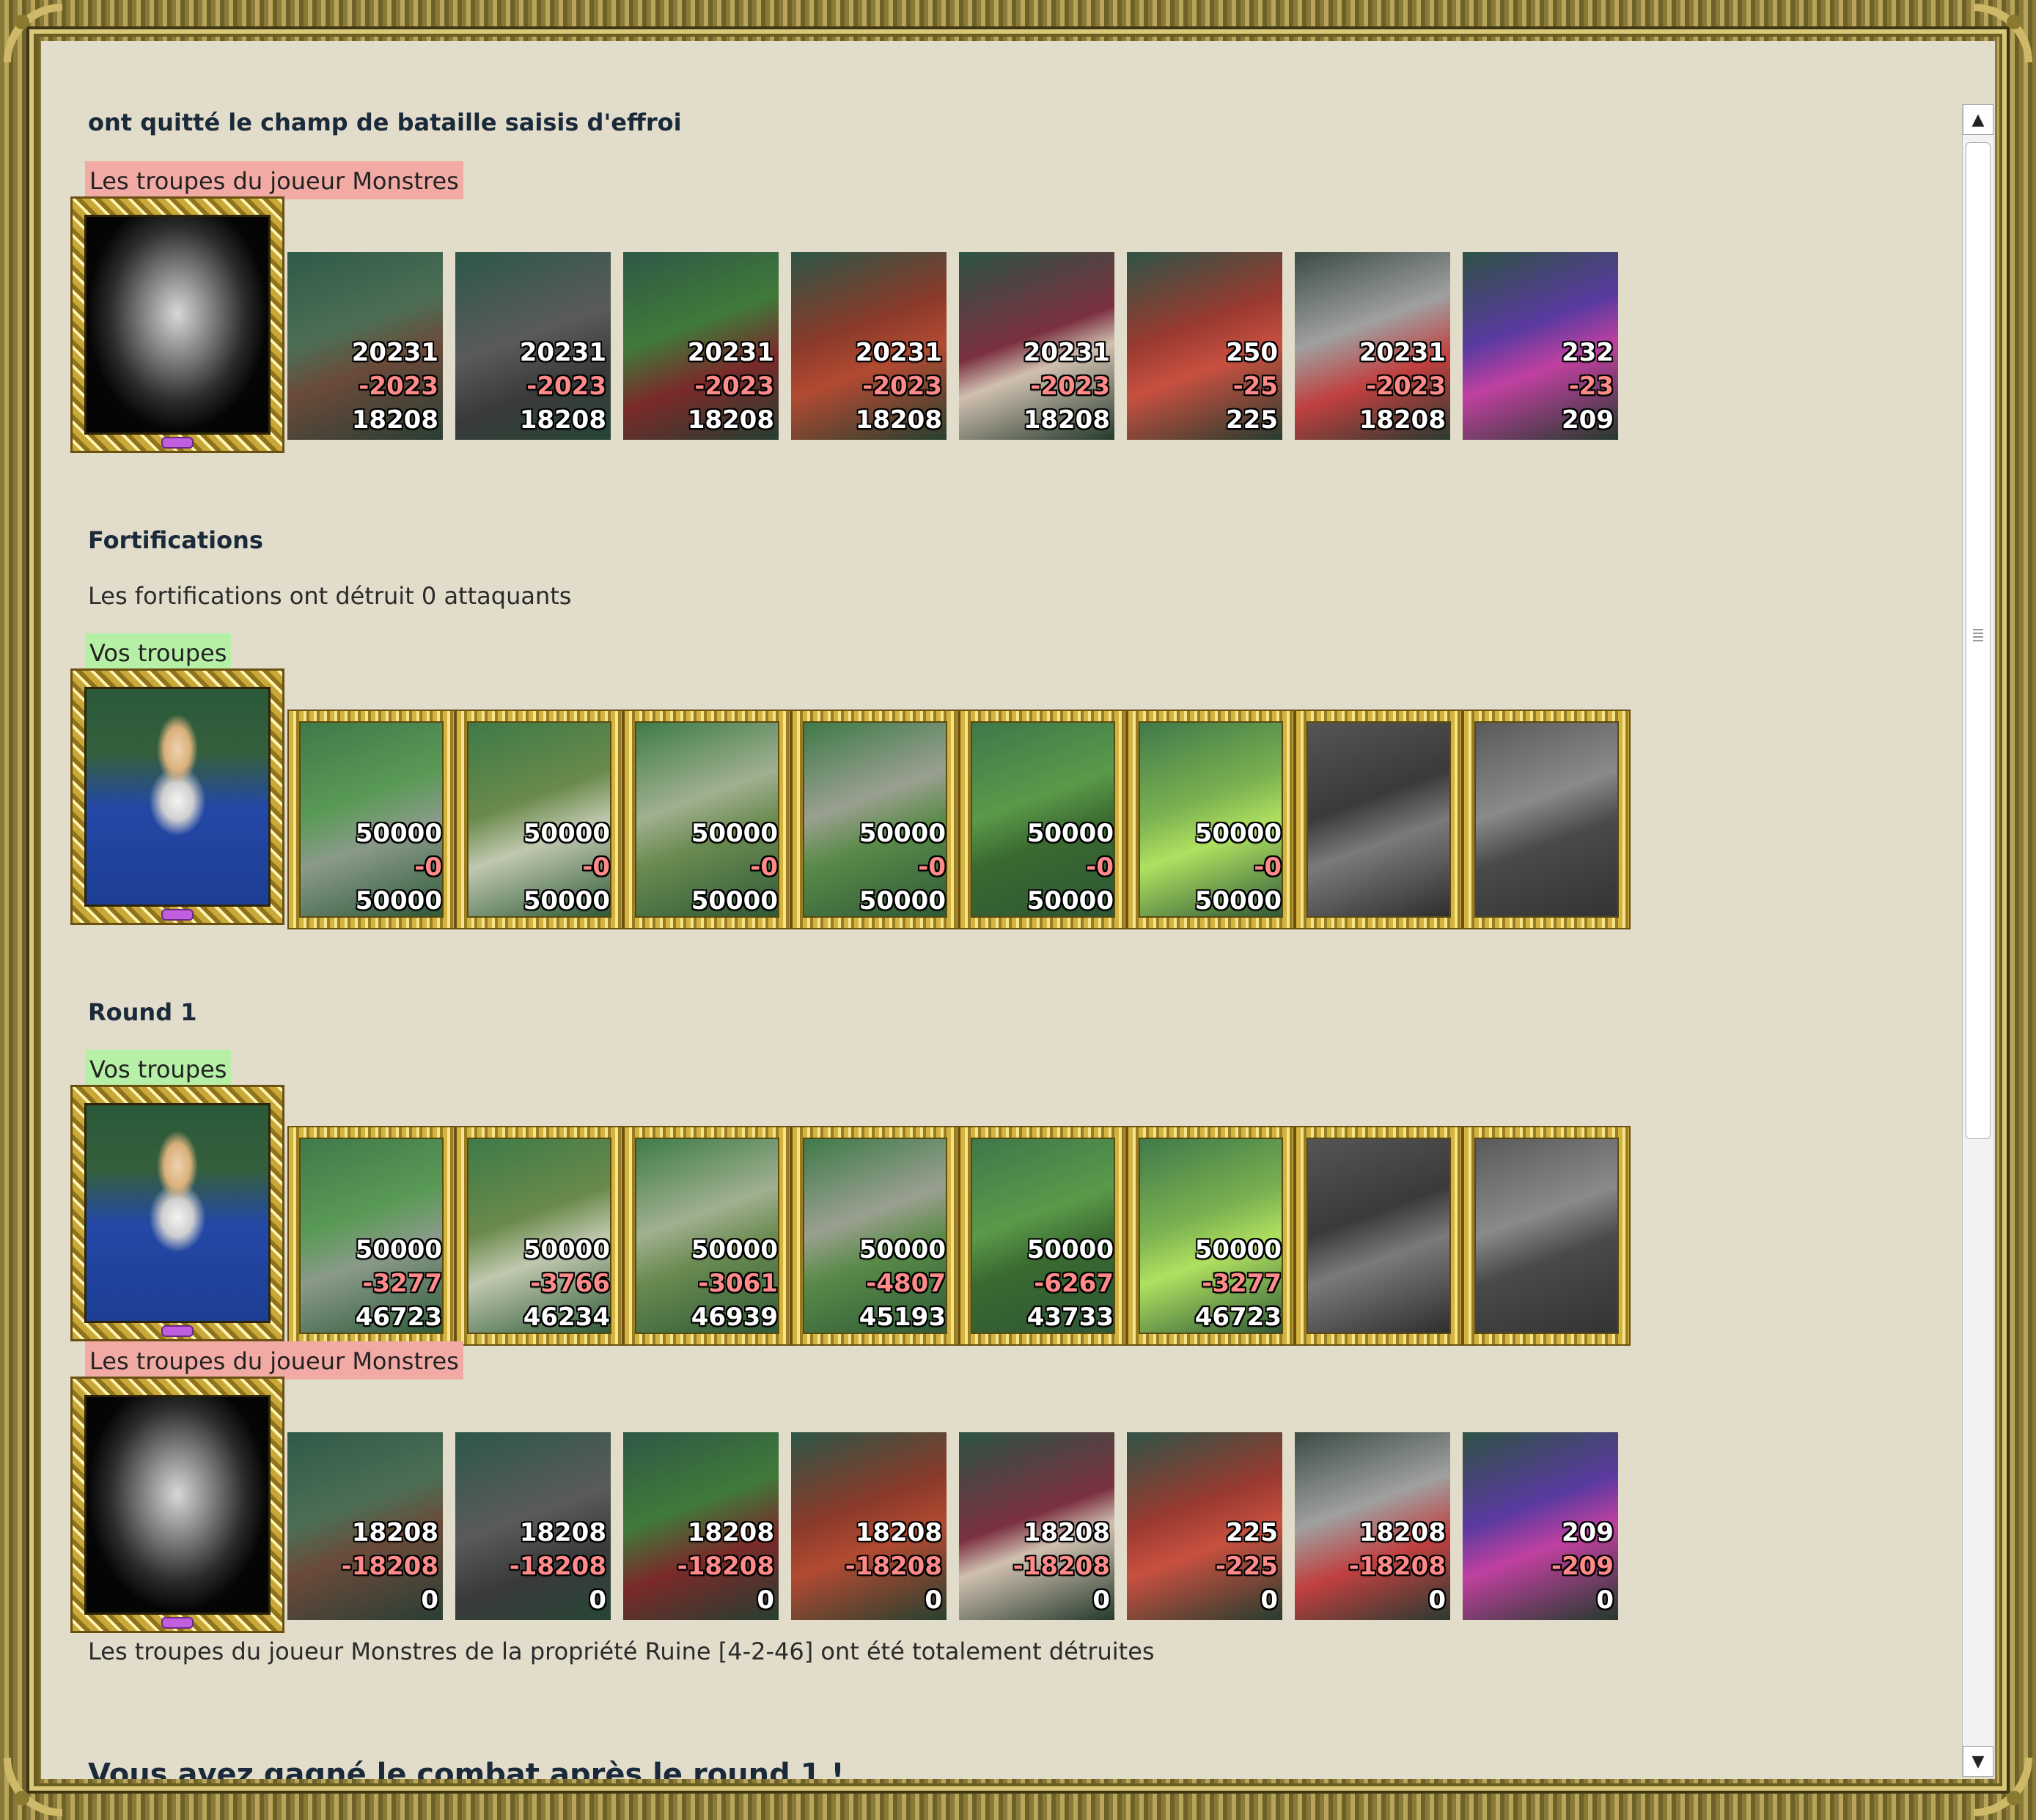 The image size is (2036, 1820). I want to click on unit-card-5: 50000 -6267 43733, so click(1043, 1236).